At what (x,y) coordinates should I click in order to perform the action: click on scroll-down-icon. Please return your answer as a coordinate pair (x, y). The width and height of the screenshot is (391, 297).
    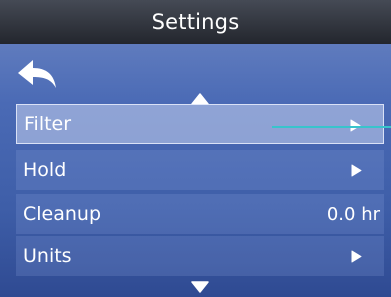
    Looking at the image, I should click on (200, 287).